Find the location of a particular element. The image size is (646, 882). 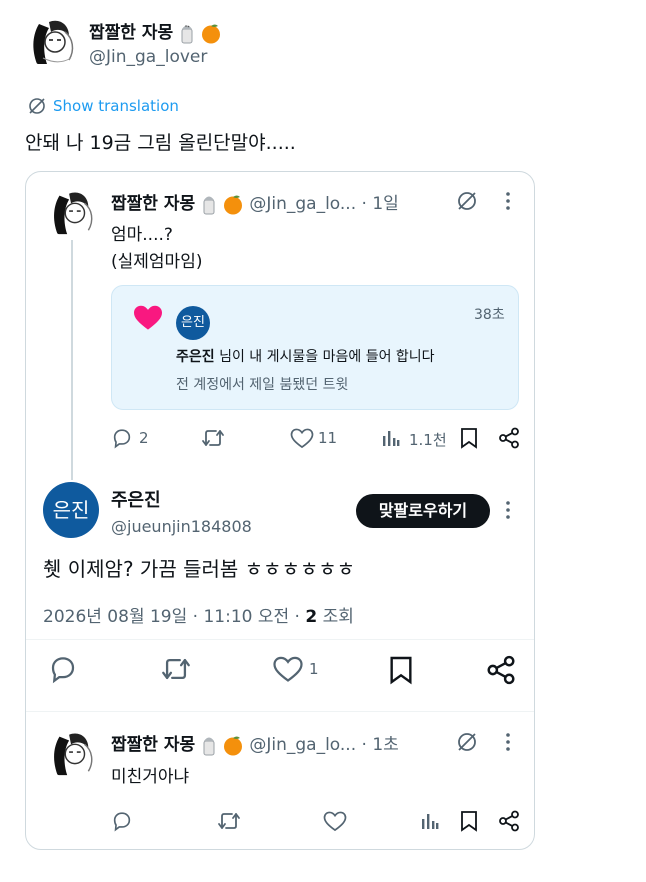

tweet-text-line1: 엄마....? is located at coordinates (142, 235).